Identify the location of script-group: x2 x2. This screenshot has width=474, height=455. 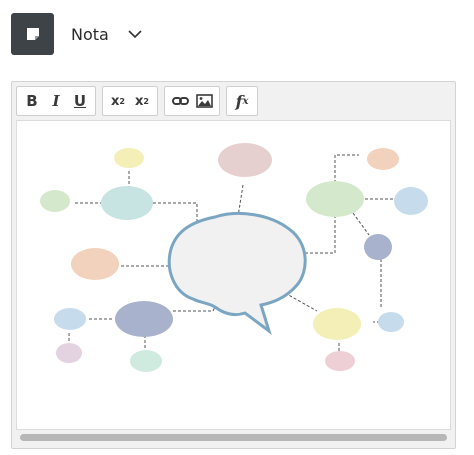
(130, 101).